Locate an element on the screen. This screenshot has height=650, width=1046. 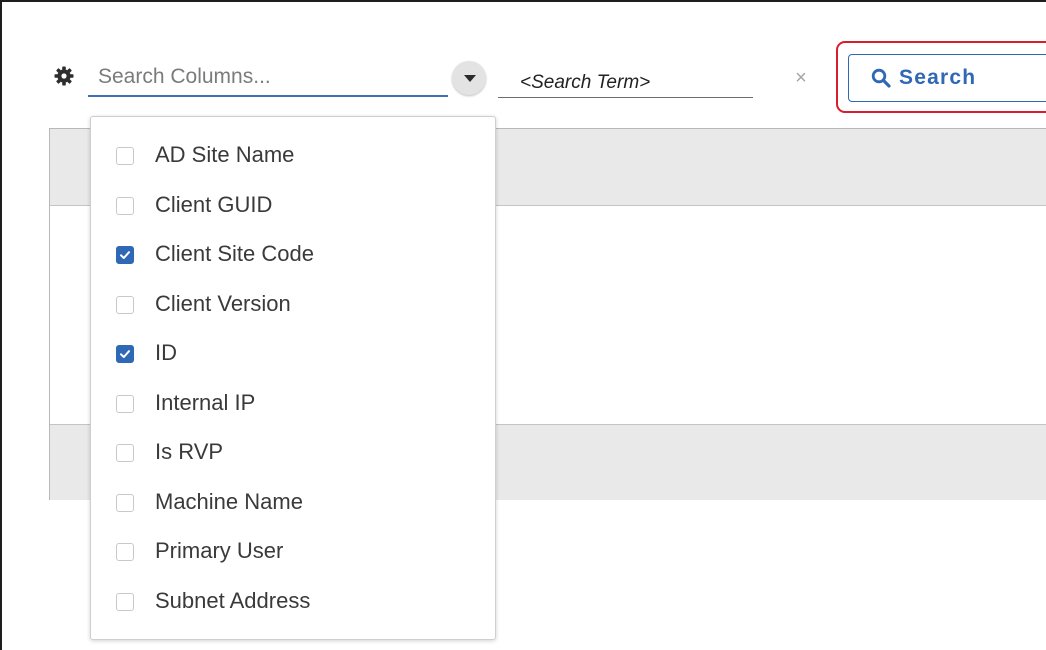
column-option: Is RVP is located at coordinates (295, 452).